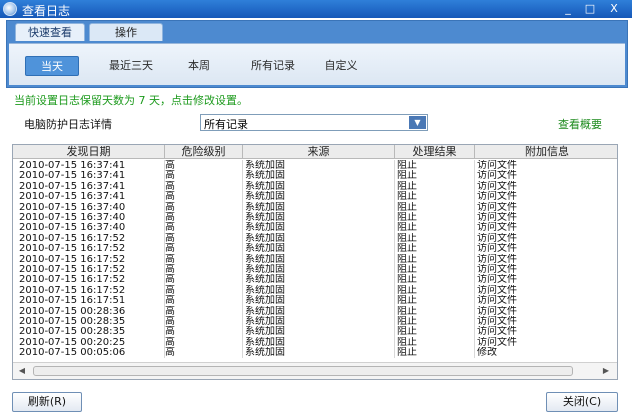 The height and width of the screenshot is (420, 632). What do you see at coordinates (435, 152) in the screenshot?
I see `header-result: 处理结果` at bounding box center [435, 152].